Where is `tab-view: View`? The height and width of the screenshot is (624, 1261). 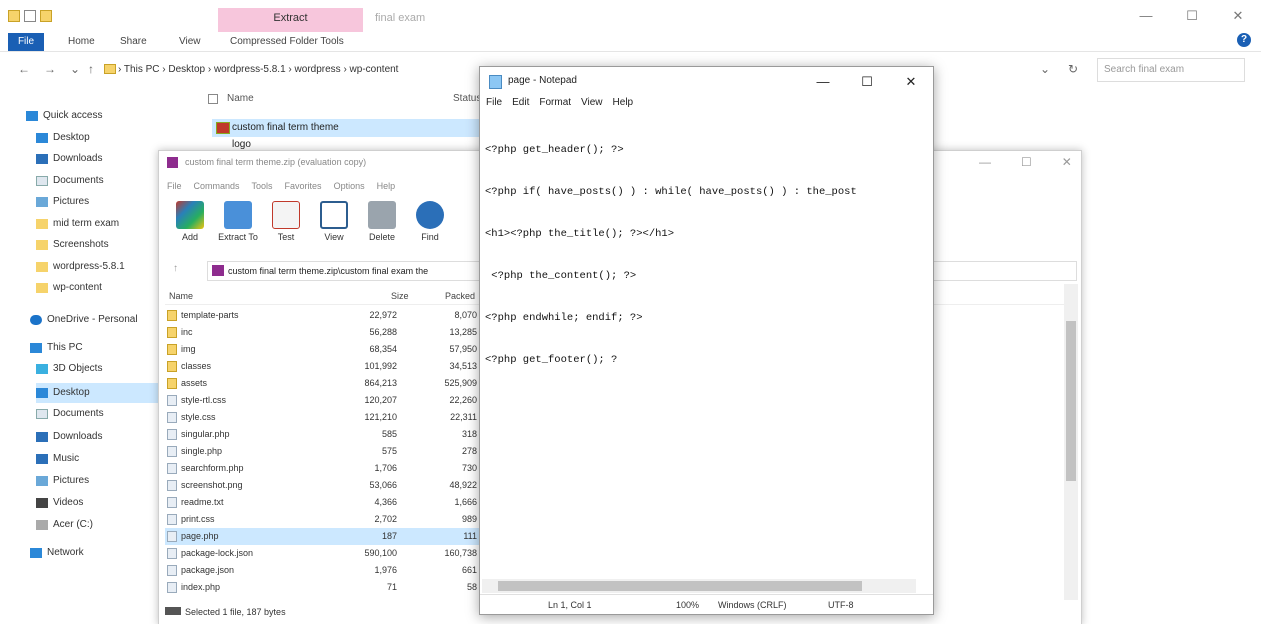
tab-view: View is located at coordinates (190, 41).